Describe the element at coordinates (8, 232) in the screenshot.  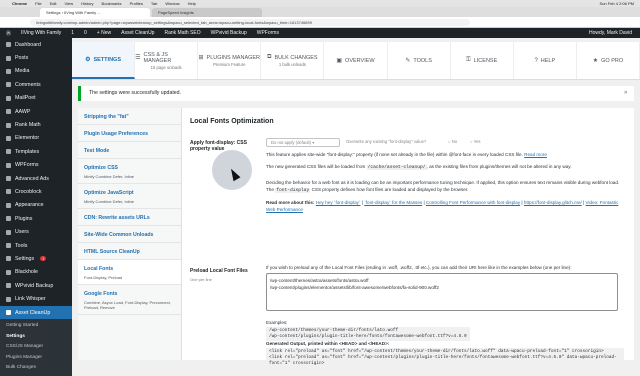
I see `users-icon` at that location.